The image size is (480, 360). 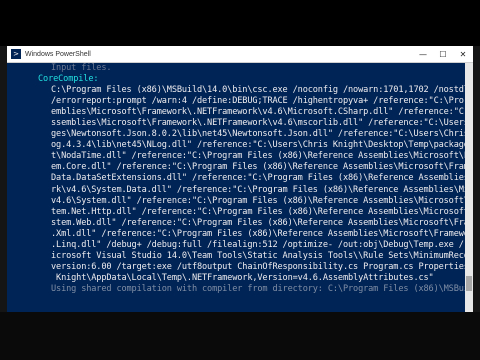 I want to click on vertical-scrollbar, so click(x=469, y=187).